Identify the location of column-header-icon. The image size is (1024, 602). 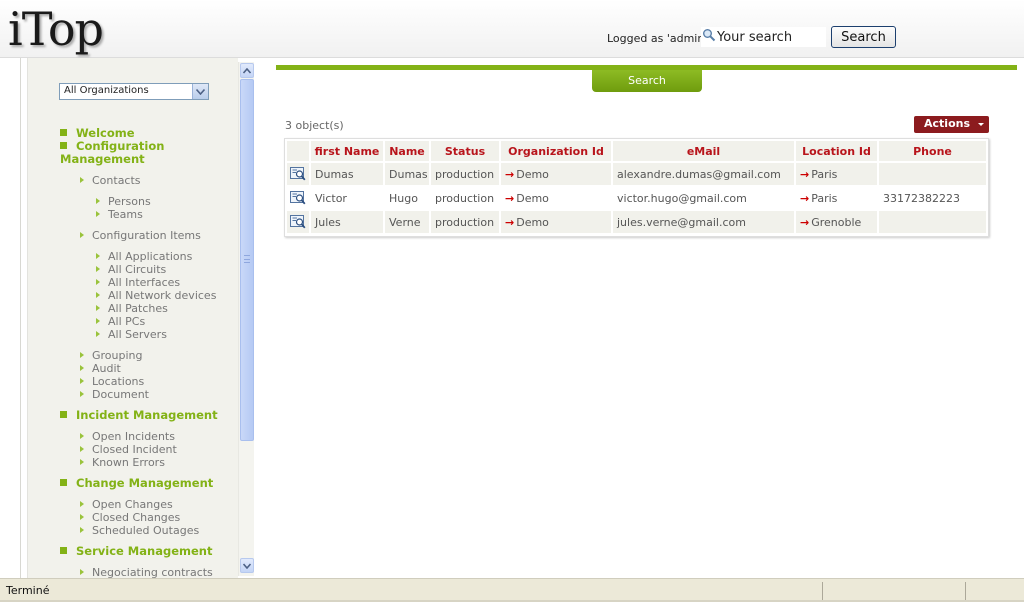
(298, 151).